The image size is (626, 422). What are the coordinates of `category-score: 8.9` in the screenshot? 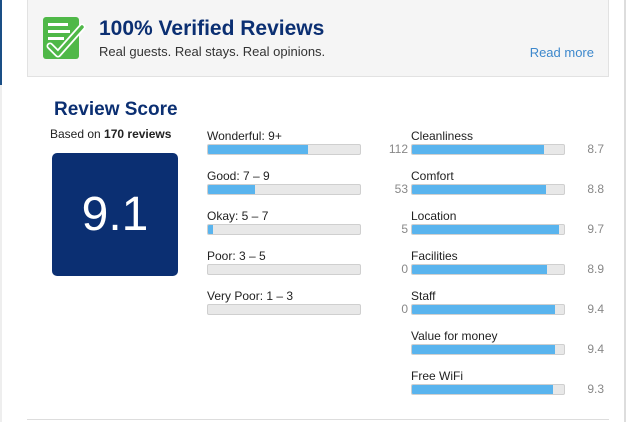 It's located at (595, 269).